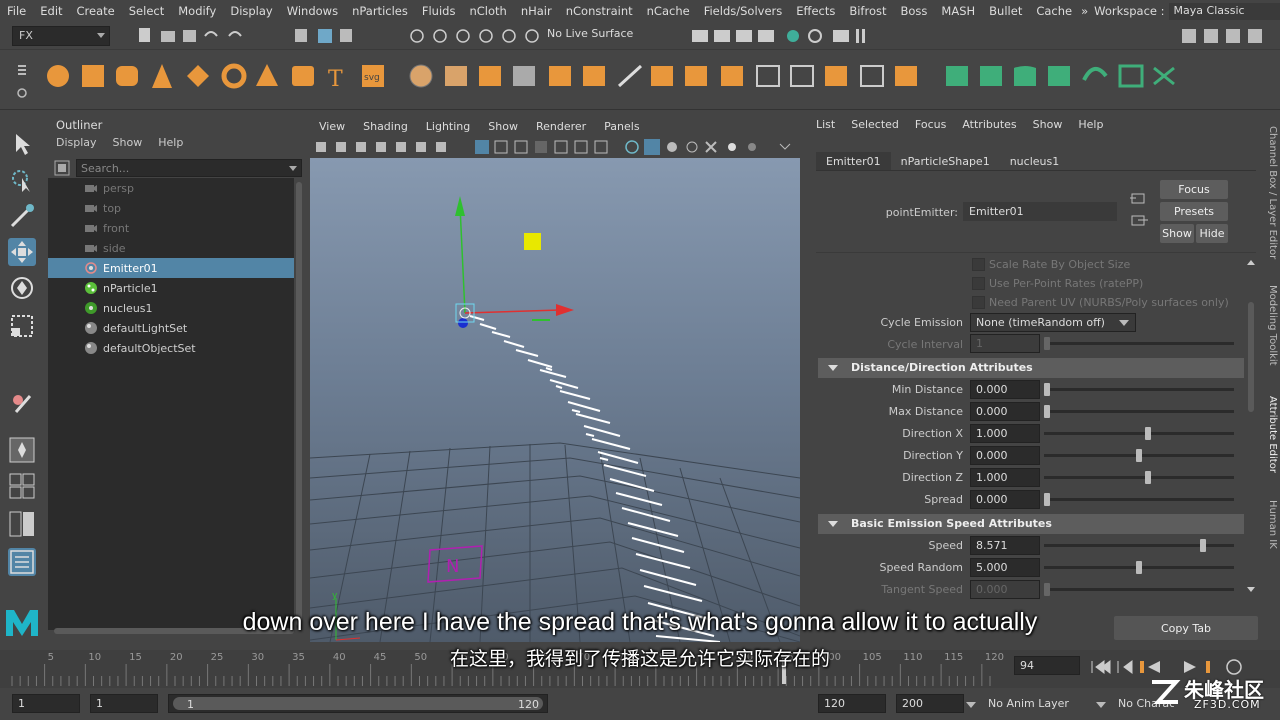 This screenshot has width=1280, height=720. Describe the element at coordinates (555, 147) in the screenshot. I see `viewport-toolbar` at that location.